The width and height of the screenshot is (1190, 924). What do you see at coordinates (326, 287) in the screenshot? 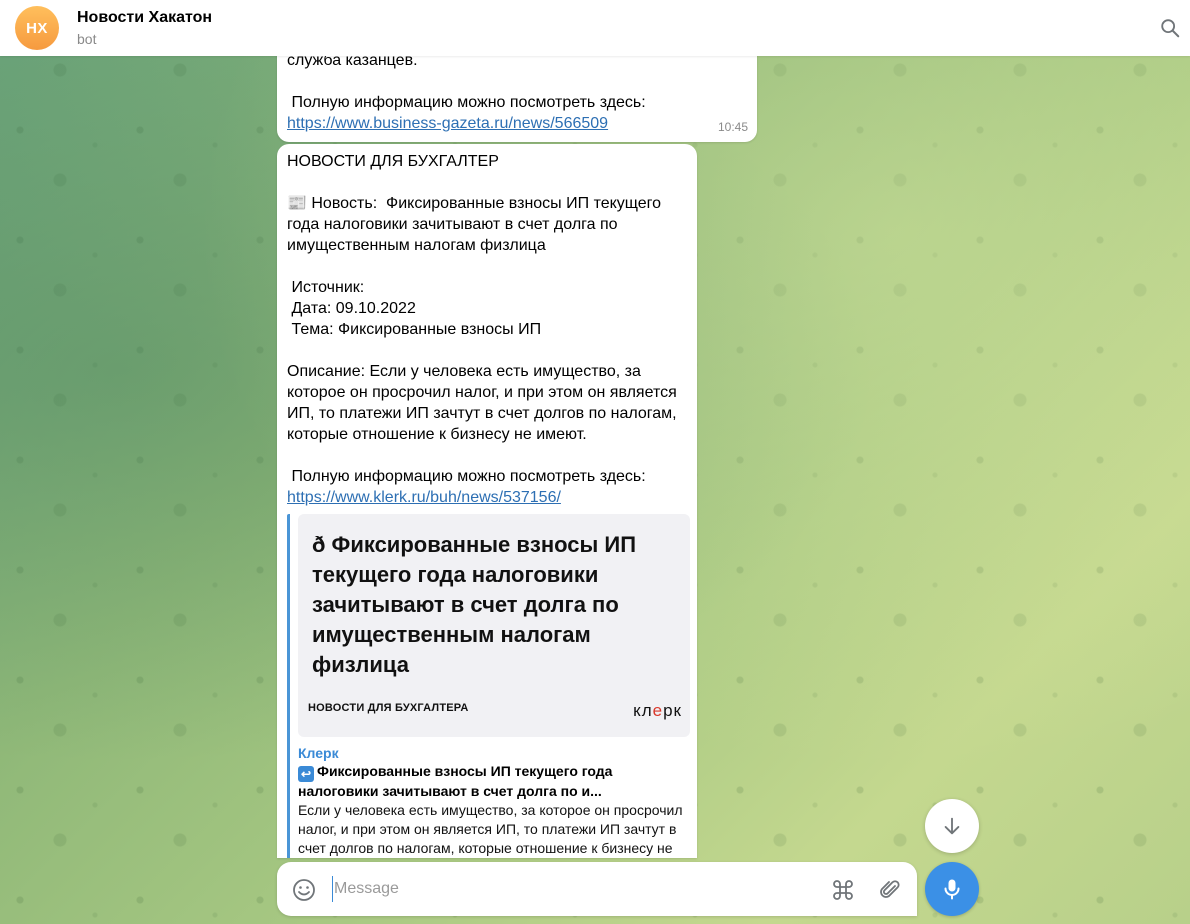
I see `source-line: Источник:` at bounding box center [326, 287].